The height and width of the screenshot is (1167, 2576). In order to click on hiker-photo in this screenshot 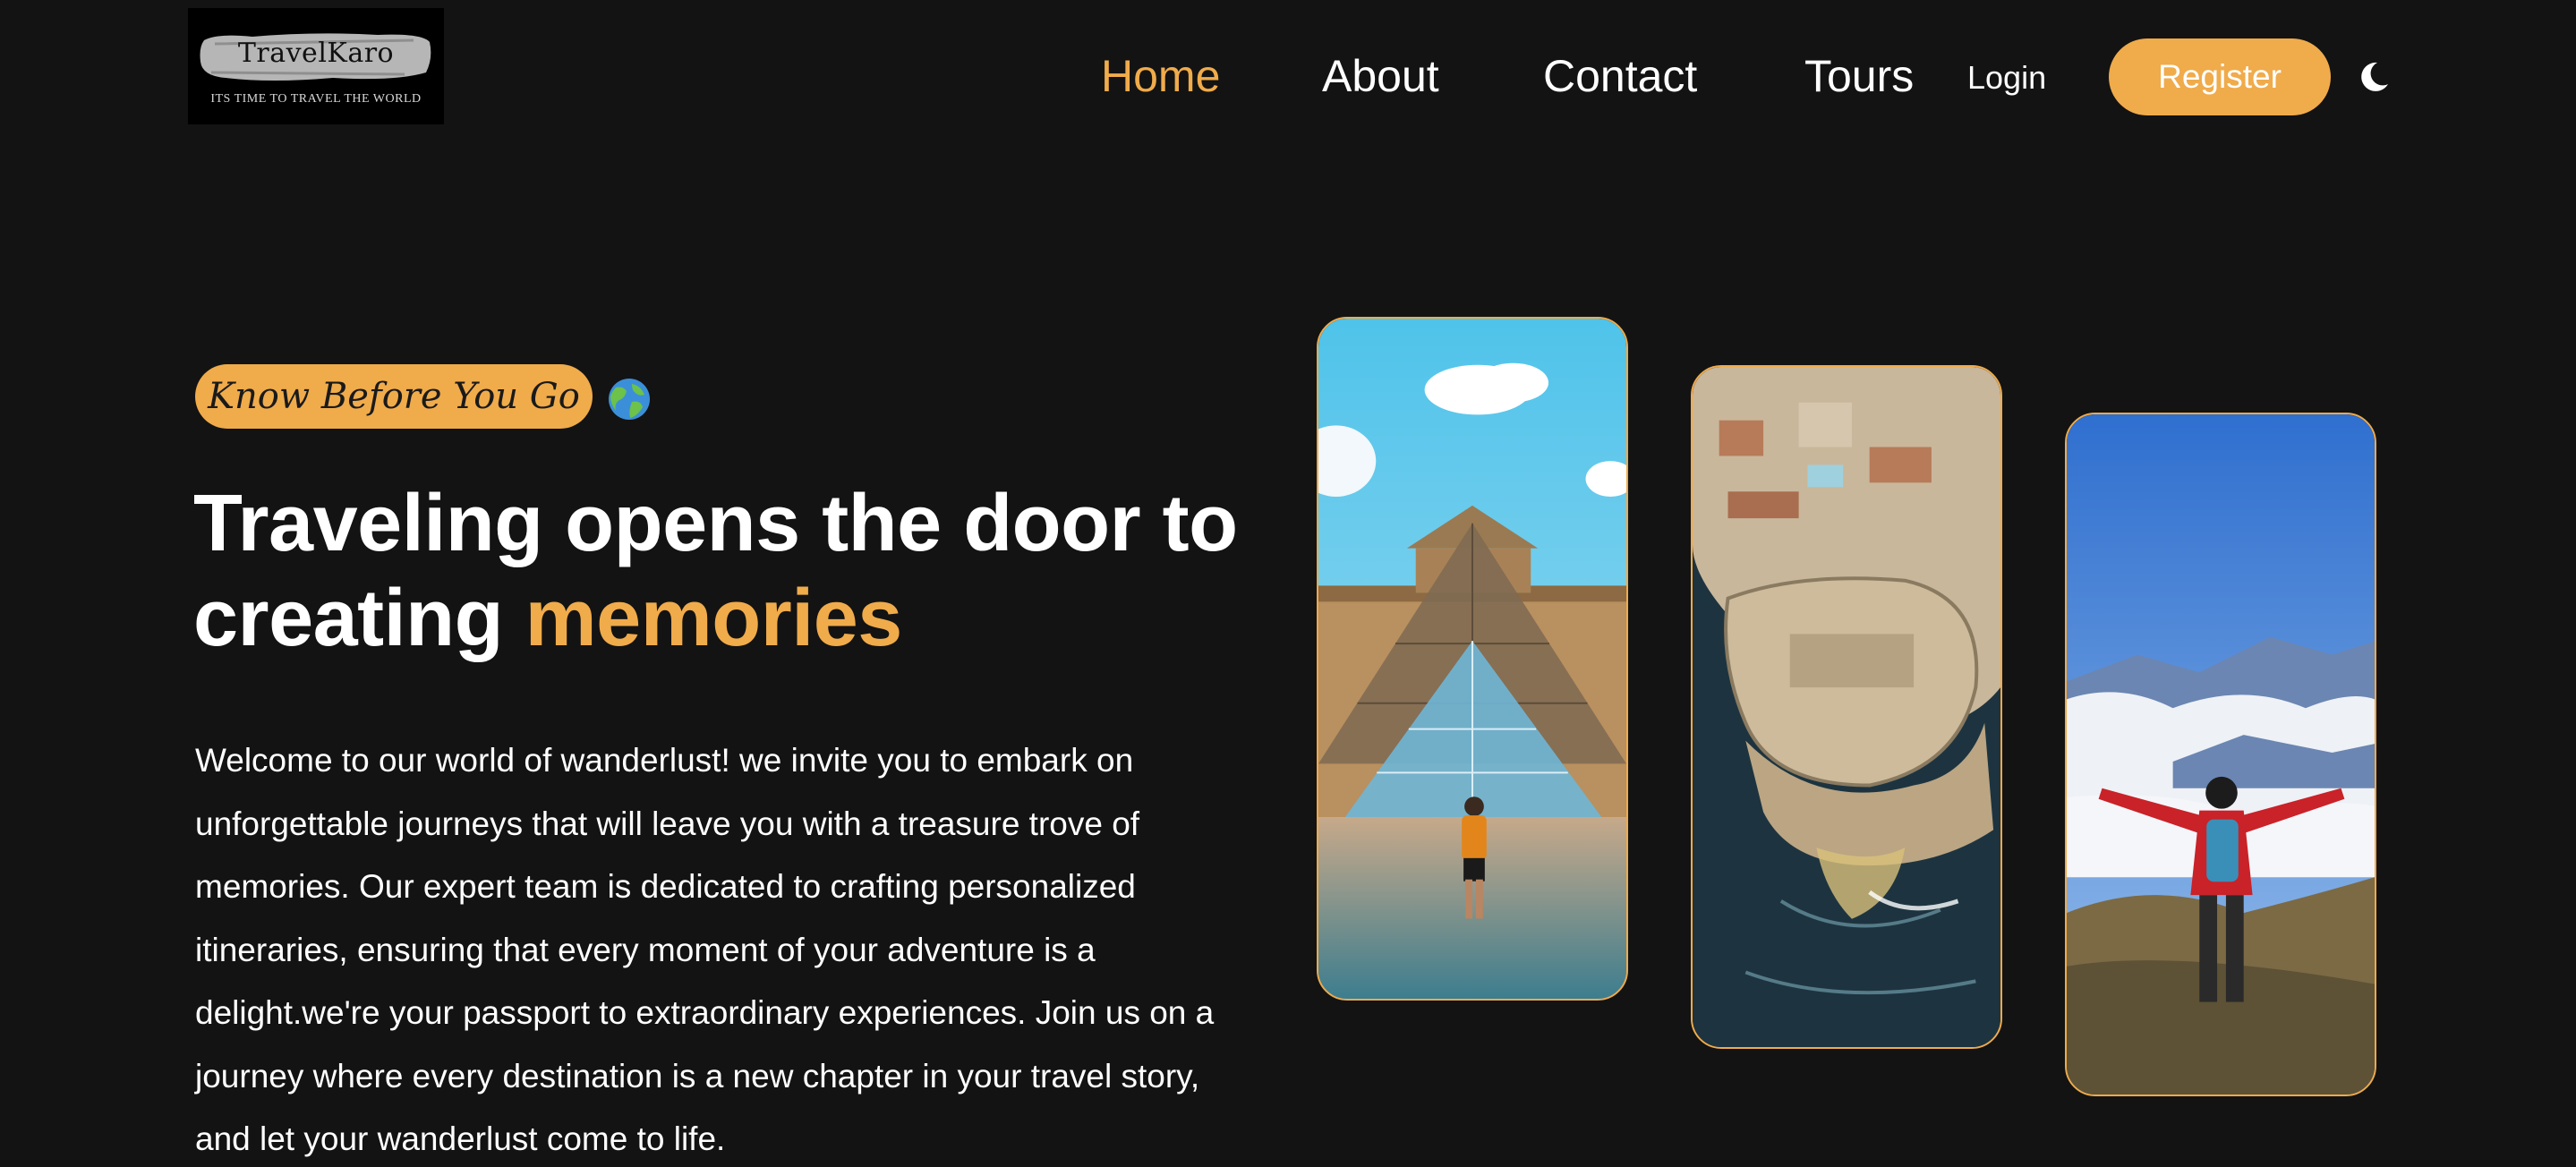, I will do `click(2220, 754)`.